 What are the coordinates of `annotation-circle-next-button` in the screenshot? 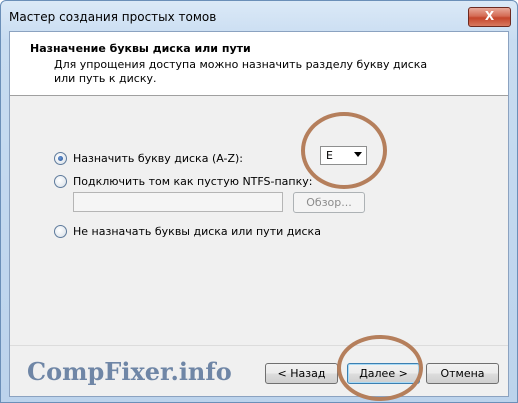 It's located at (380, 368).